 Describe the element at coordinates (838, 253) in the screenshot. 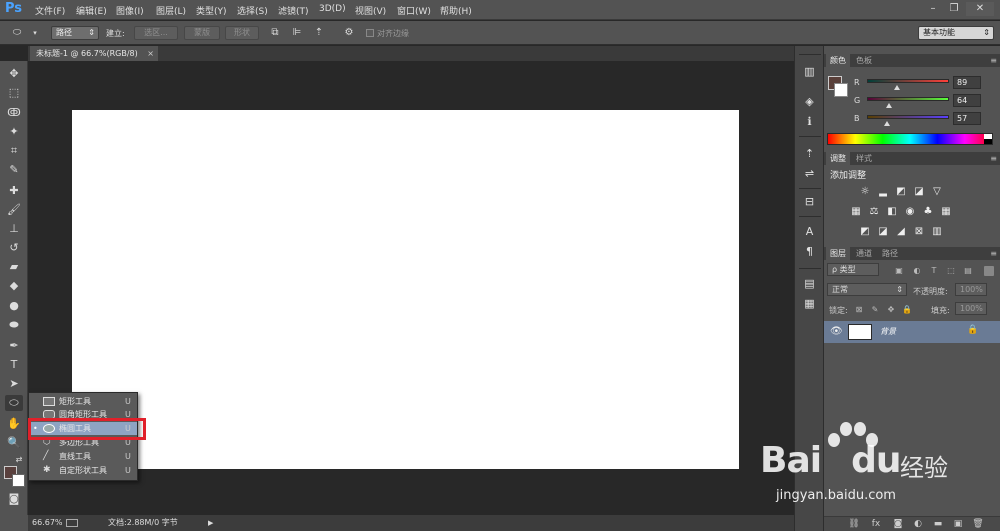

I see `tab-layers: 图层` at that location.